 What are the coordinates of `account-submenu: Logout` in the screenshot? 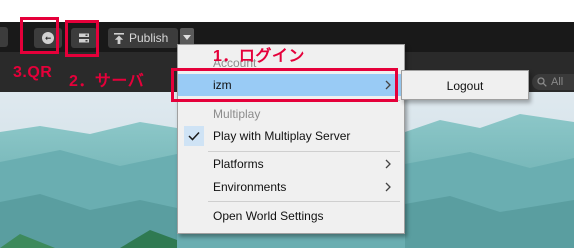 It's located at (465, 85).